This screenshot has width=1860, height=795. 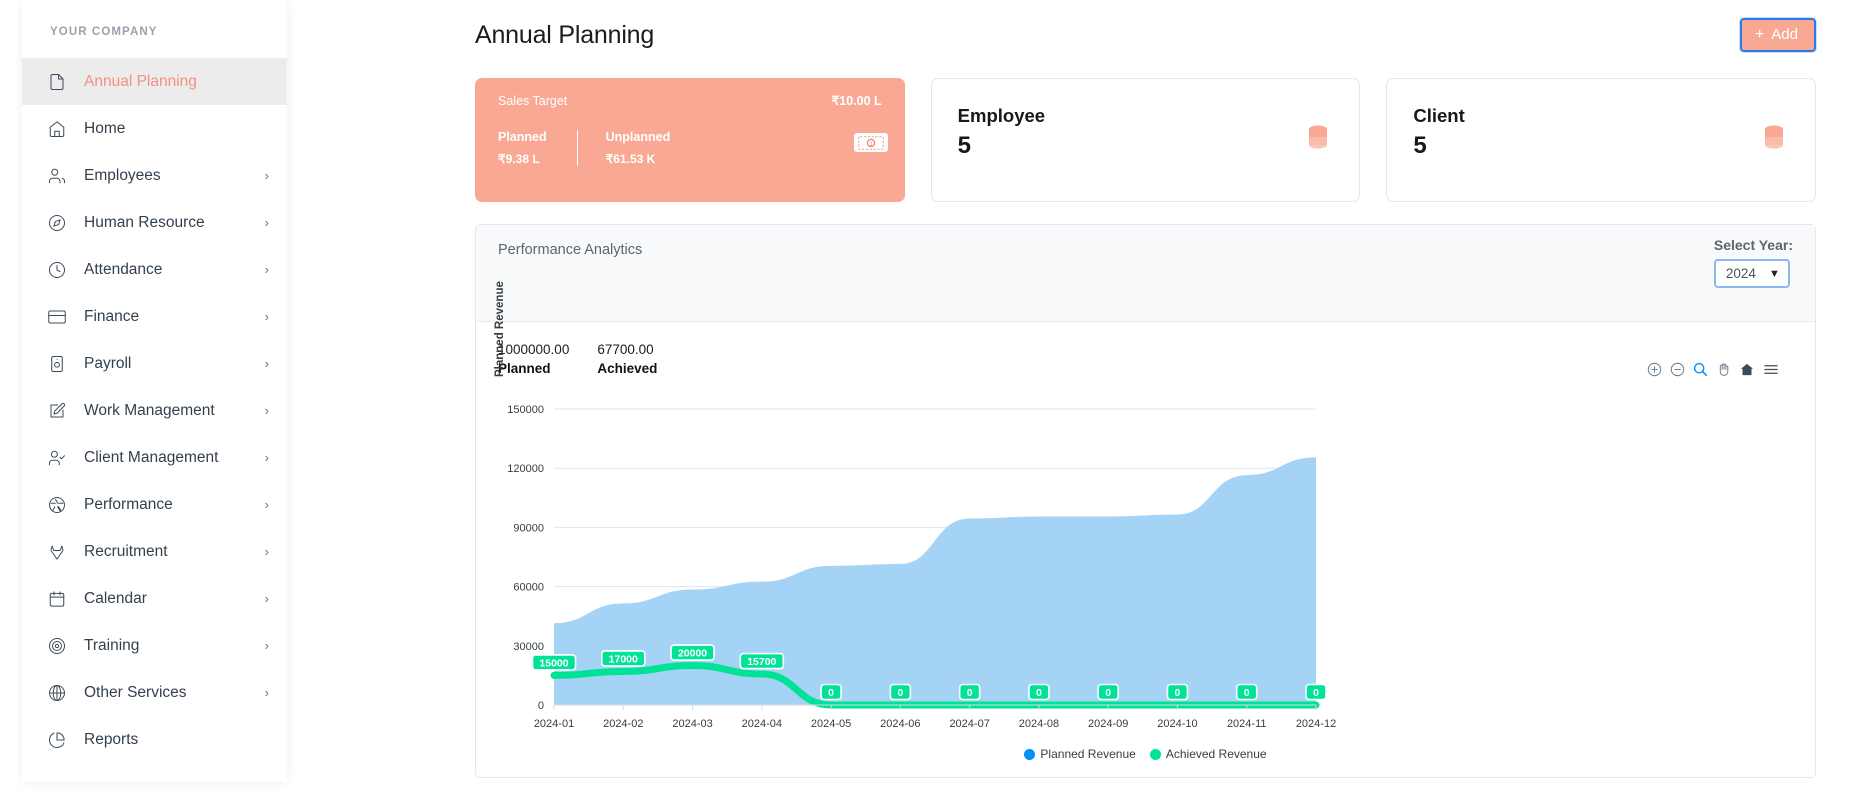 I want to click on unplanned-label: Unplanned, so click(x=638, y=137).